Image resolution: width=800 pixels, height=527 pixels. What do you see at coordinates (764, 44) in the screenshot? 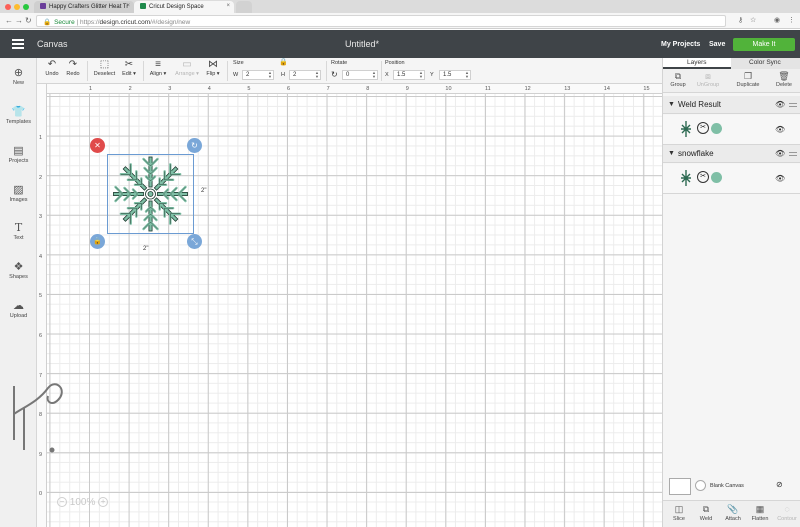
I see `make-it-button: Make It` at bounding box center [764, 44].